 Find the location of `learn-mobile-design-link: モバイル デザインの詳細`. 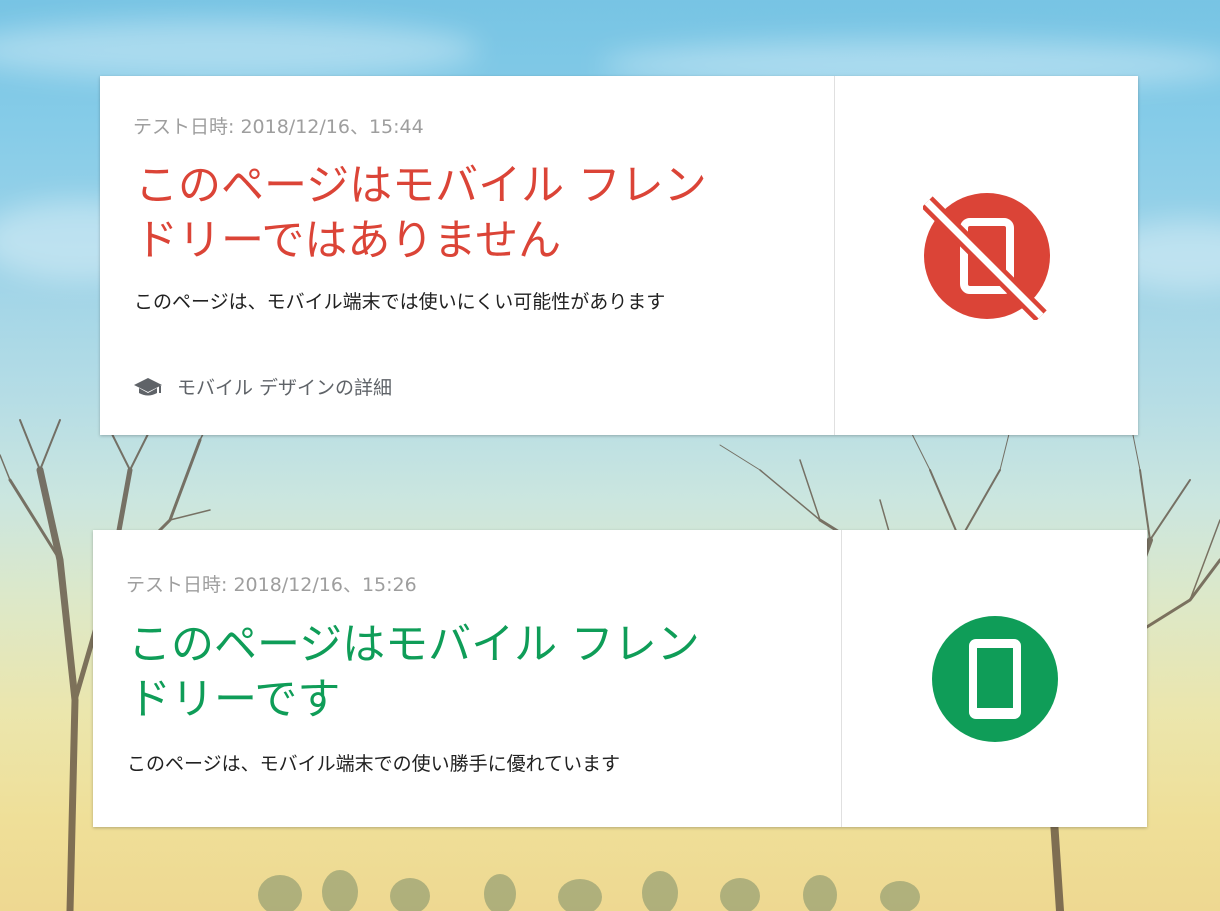

learn-mobile-design-link: モバイル デザインの詳細 is located at coordinates (262, 386).